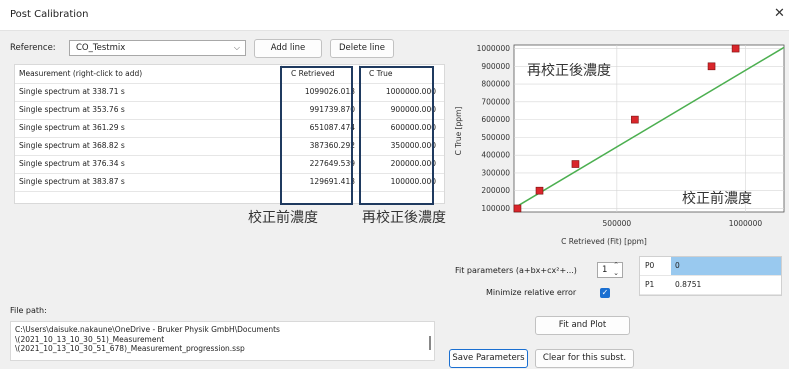 This screenshot has height=369, width=789. What do you see at coordinates (726, 285) in the screenshot?
I see `parameter-value: 0.8751` at bounding box center [726, 285].